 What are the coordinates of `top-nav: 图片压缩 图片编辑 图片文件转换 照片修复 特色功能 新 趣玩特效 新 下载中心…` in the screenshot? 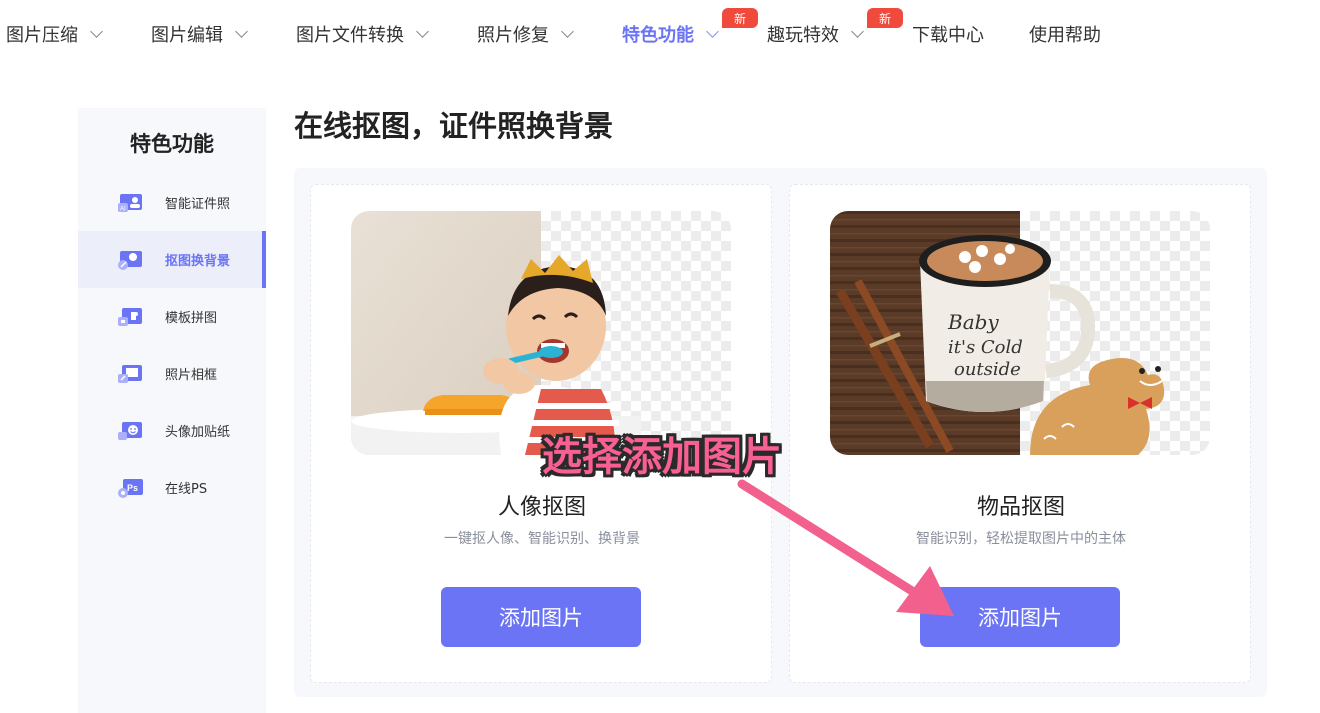 It's located at (660, 34).